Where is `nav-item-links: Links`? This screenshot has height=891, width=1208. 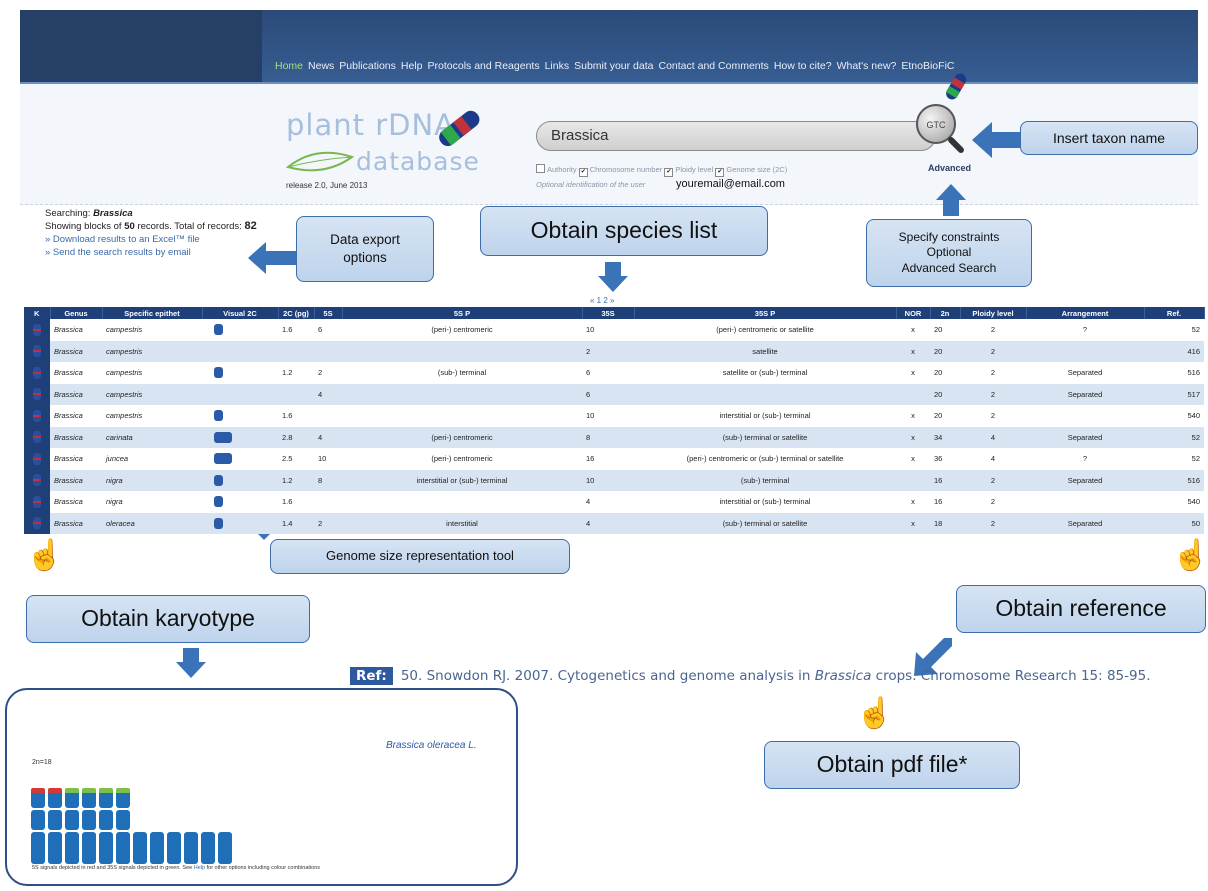
nav-item-links: Links is located at coordinates (557, 66).